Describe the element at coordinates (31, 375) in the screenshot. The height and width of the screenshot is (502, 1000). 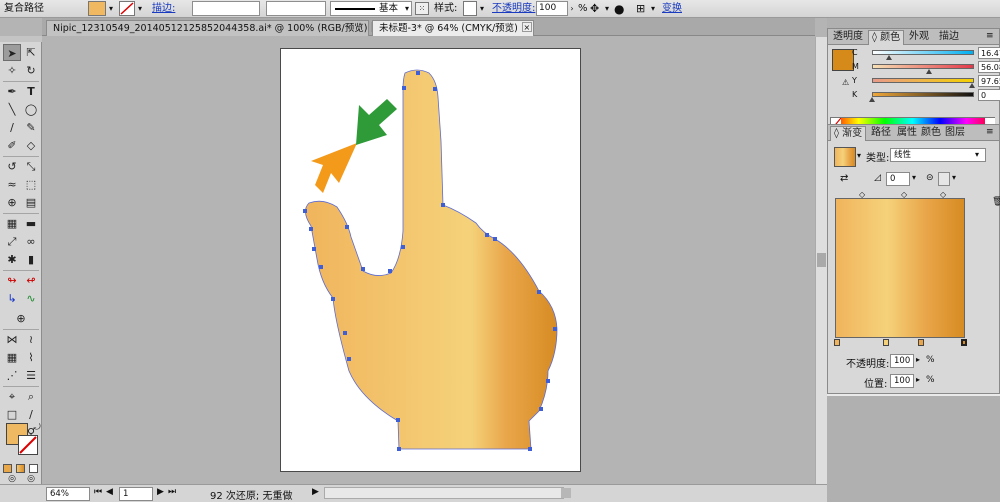
I see `crystallize-tool-icon: ☰` at that location.